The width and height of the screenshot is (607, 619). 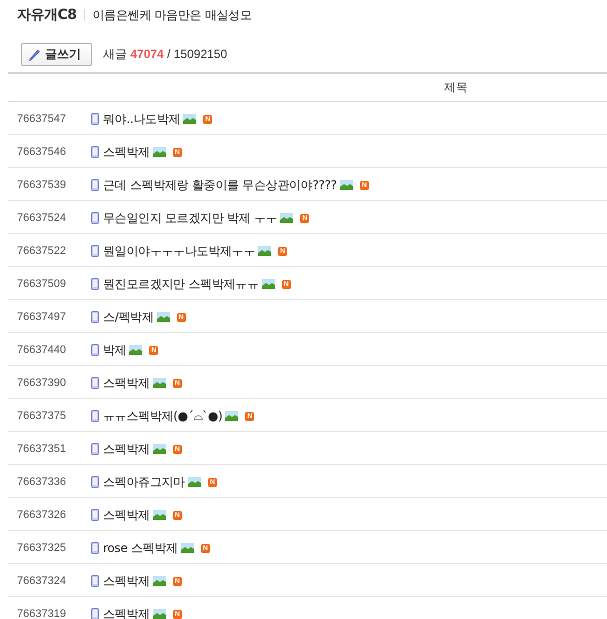 What do you see at coordinates (41, 449) in the screenshot?
I see `post-number: 76637351` at bounding box center [41, 449].